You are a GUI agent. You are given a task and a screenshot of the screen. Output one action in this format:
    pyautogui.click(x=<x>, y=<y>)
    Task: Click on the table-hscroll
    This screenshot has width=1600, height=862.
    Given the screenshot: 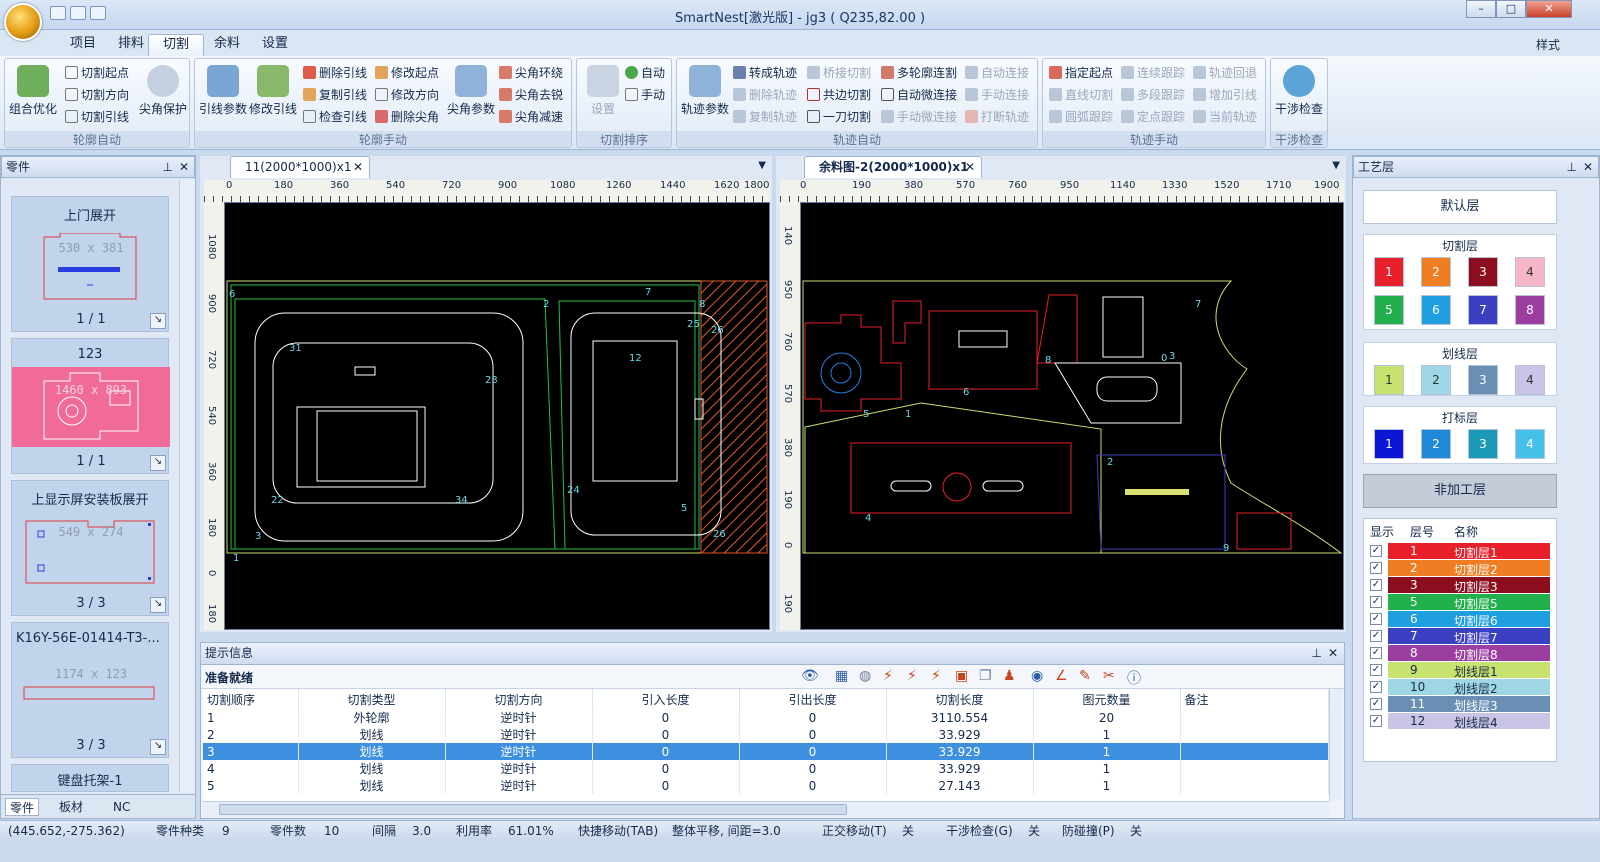 What is the action you would take?
    pyautogui.click(x=766, y=809)
    